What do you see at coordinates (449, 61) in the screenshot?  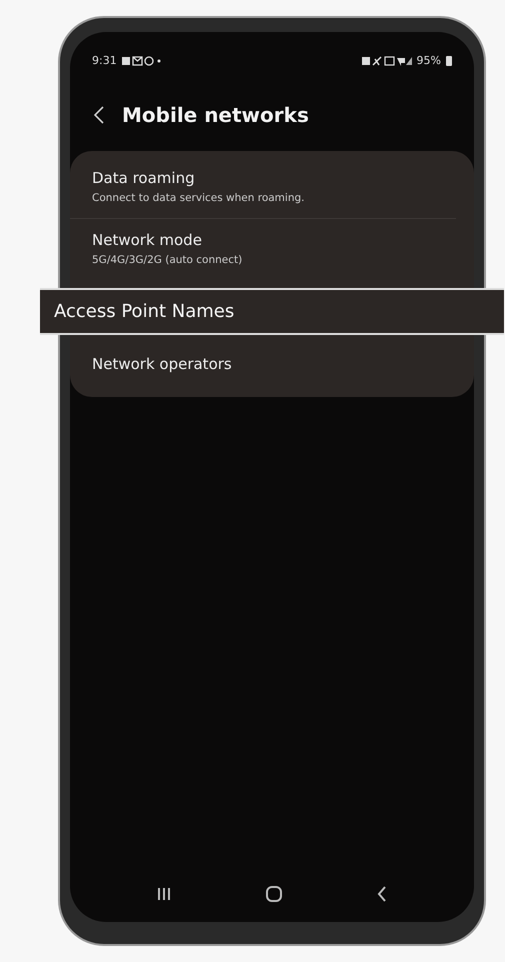 I see `battery-icon` at bounding box center [449, 61].